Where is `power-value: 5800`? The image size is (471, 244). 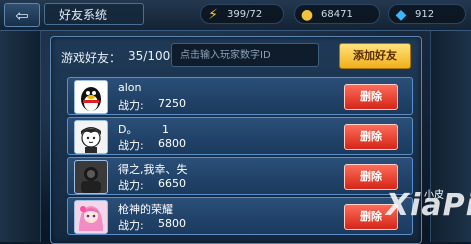 power-value: 5800 is located at coordinates (172, 223).